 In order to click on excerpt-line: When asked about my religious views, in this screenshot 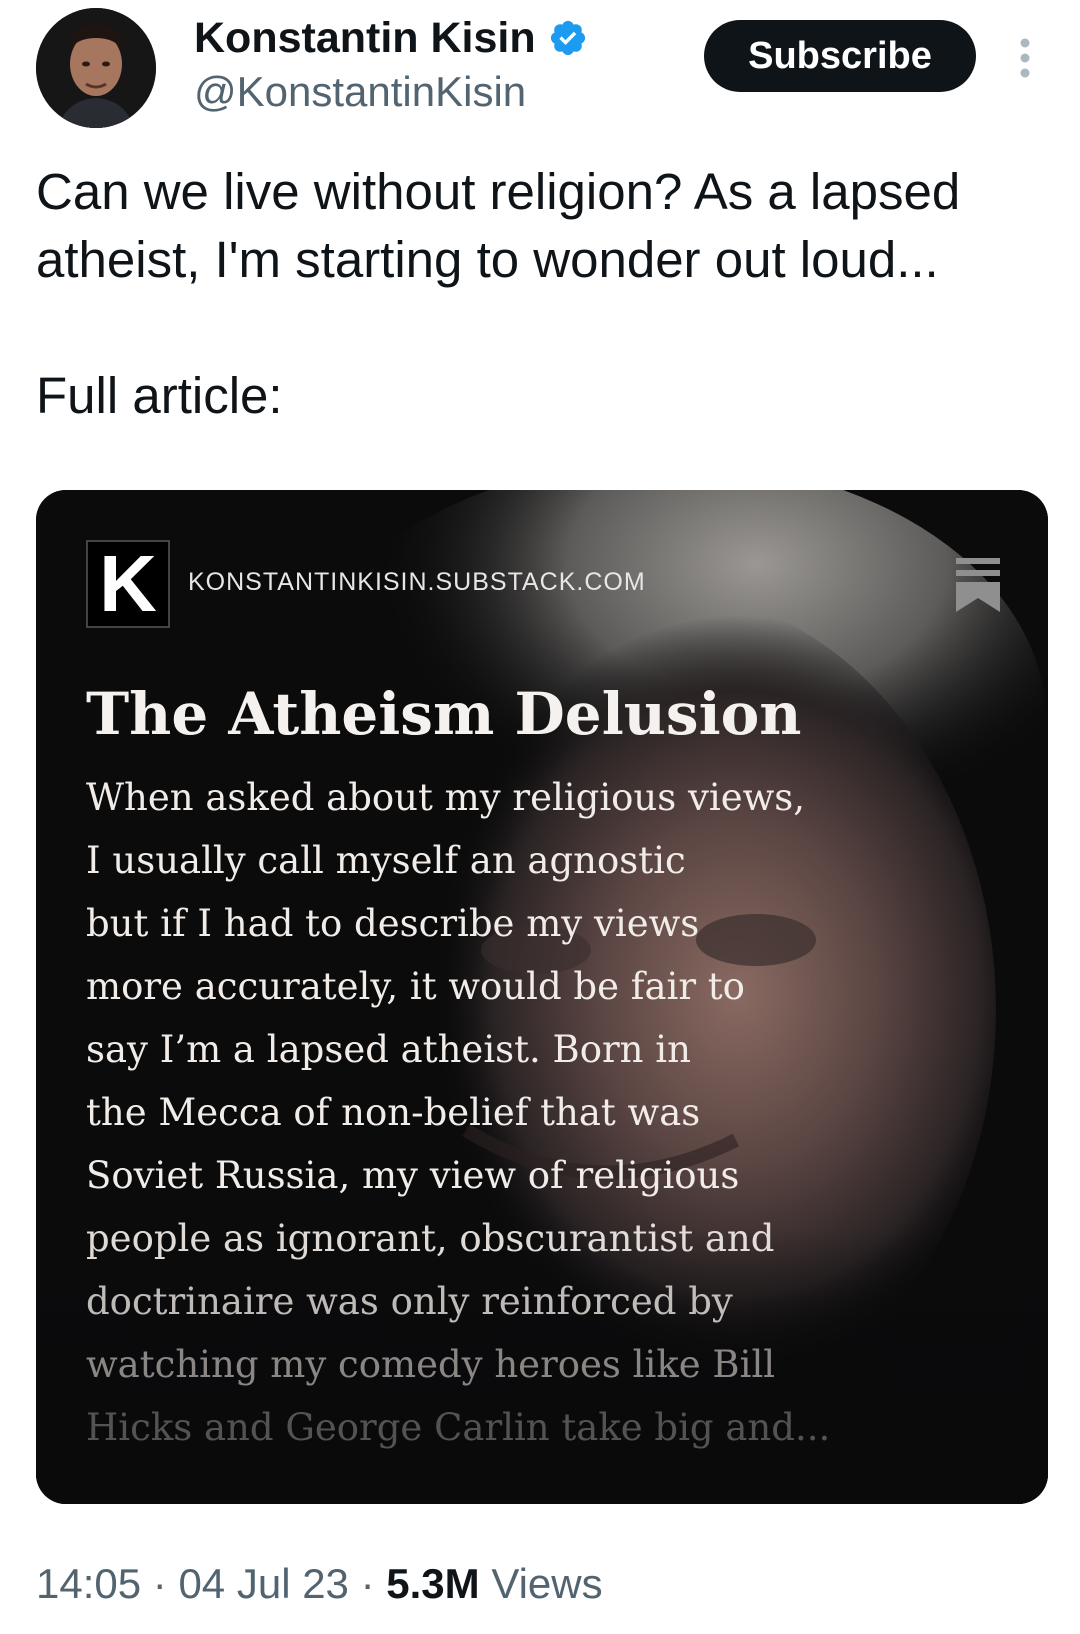, I will do `click(446, 797)`.